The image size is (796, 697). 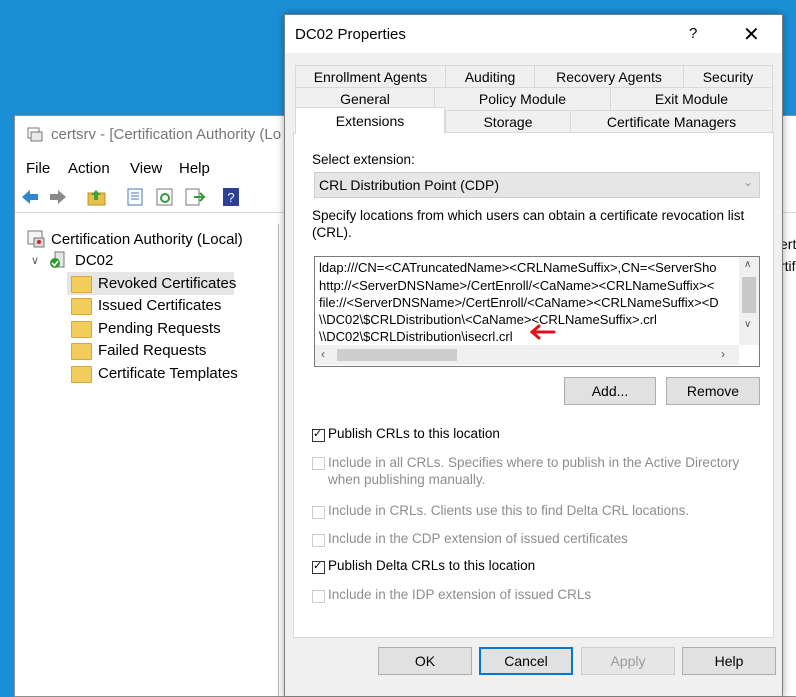 What do you see at coordinates (432, 565) in the screenshot?
I see `publish-delta-crls-label: Publish Delta CRLs to this location` at bounding box center [432, 565].